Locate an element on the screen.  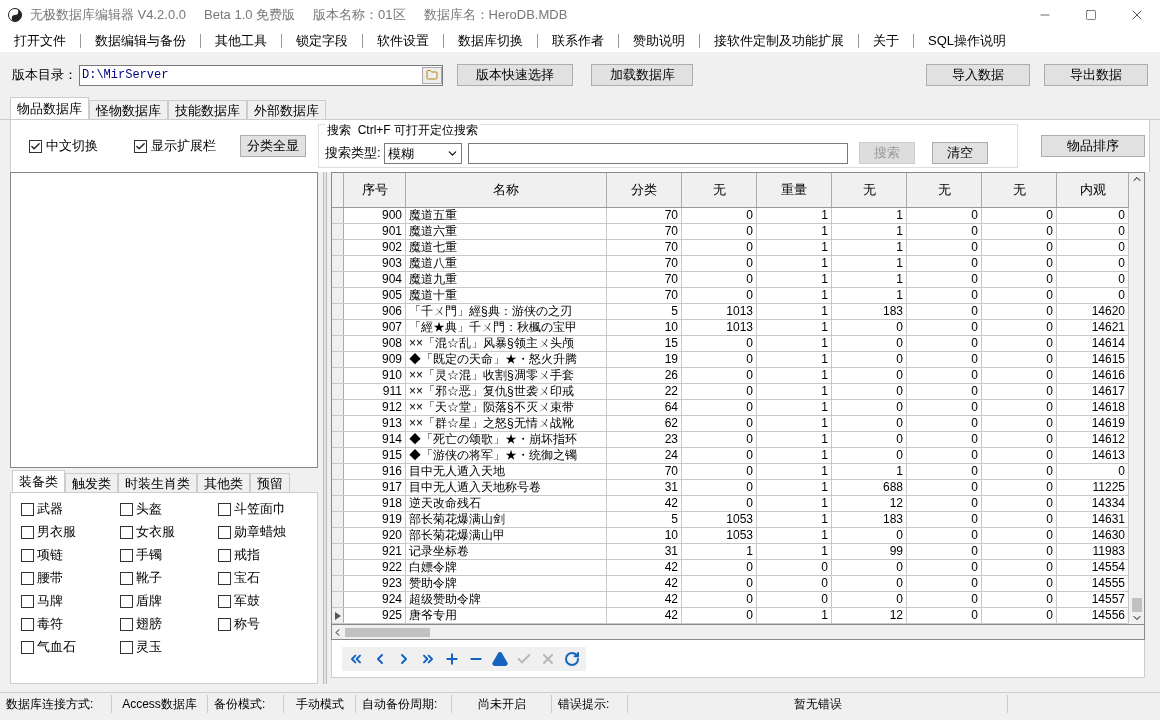
search-field is located at coordinates (657, 153).